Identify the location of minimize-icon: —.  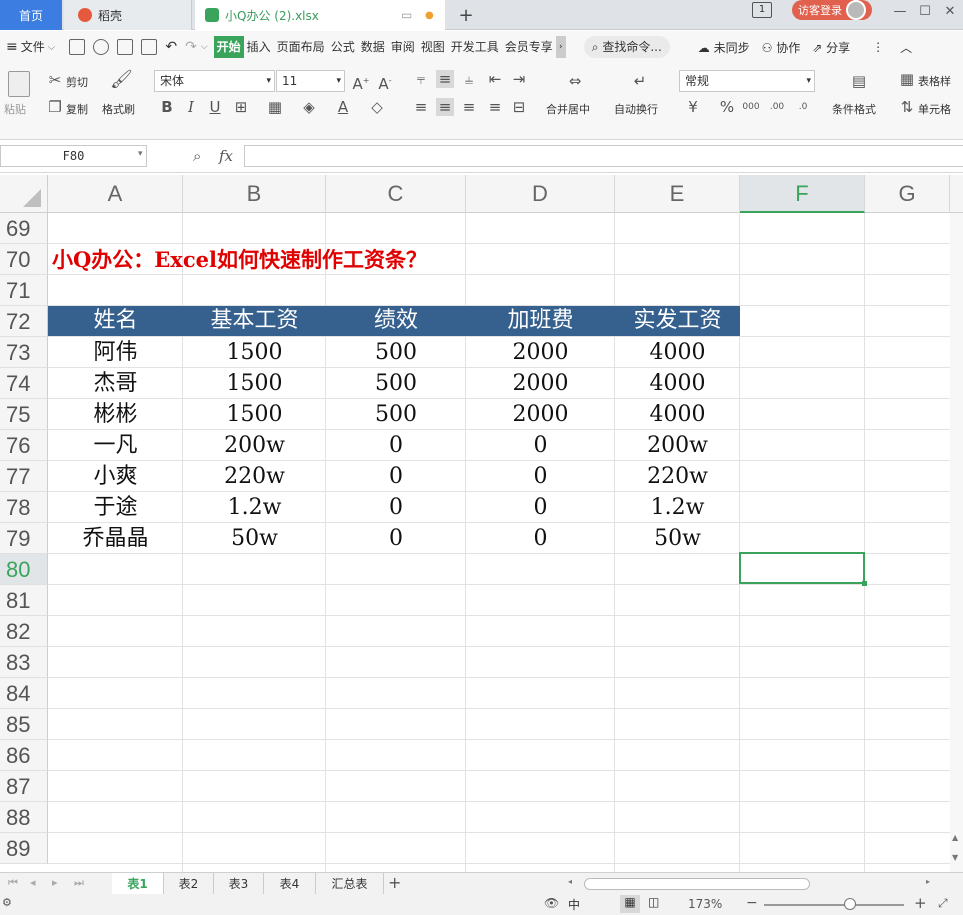
(900, 12).